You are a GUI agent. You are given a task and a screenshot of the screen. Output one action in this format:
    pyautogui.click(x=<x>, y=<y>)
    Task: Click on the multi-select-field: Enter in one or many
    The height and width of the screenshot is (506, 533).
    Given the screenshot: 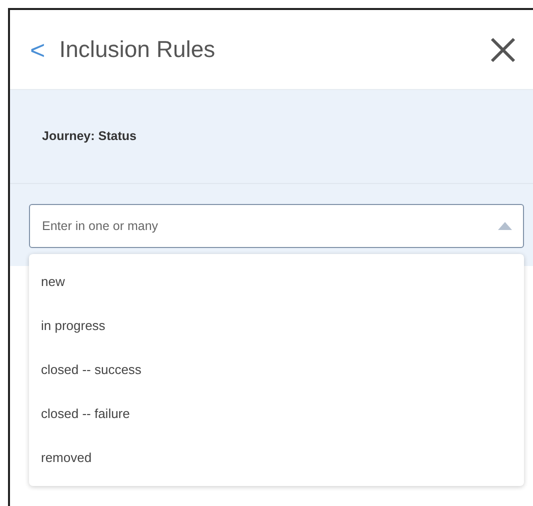 What is the action you would take?
    pyautogui.click(x=276, y=226)
    